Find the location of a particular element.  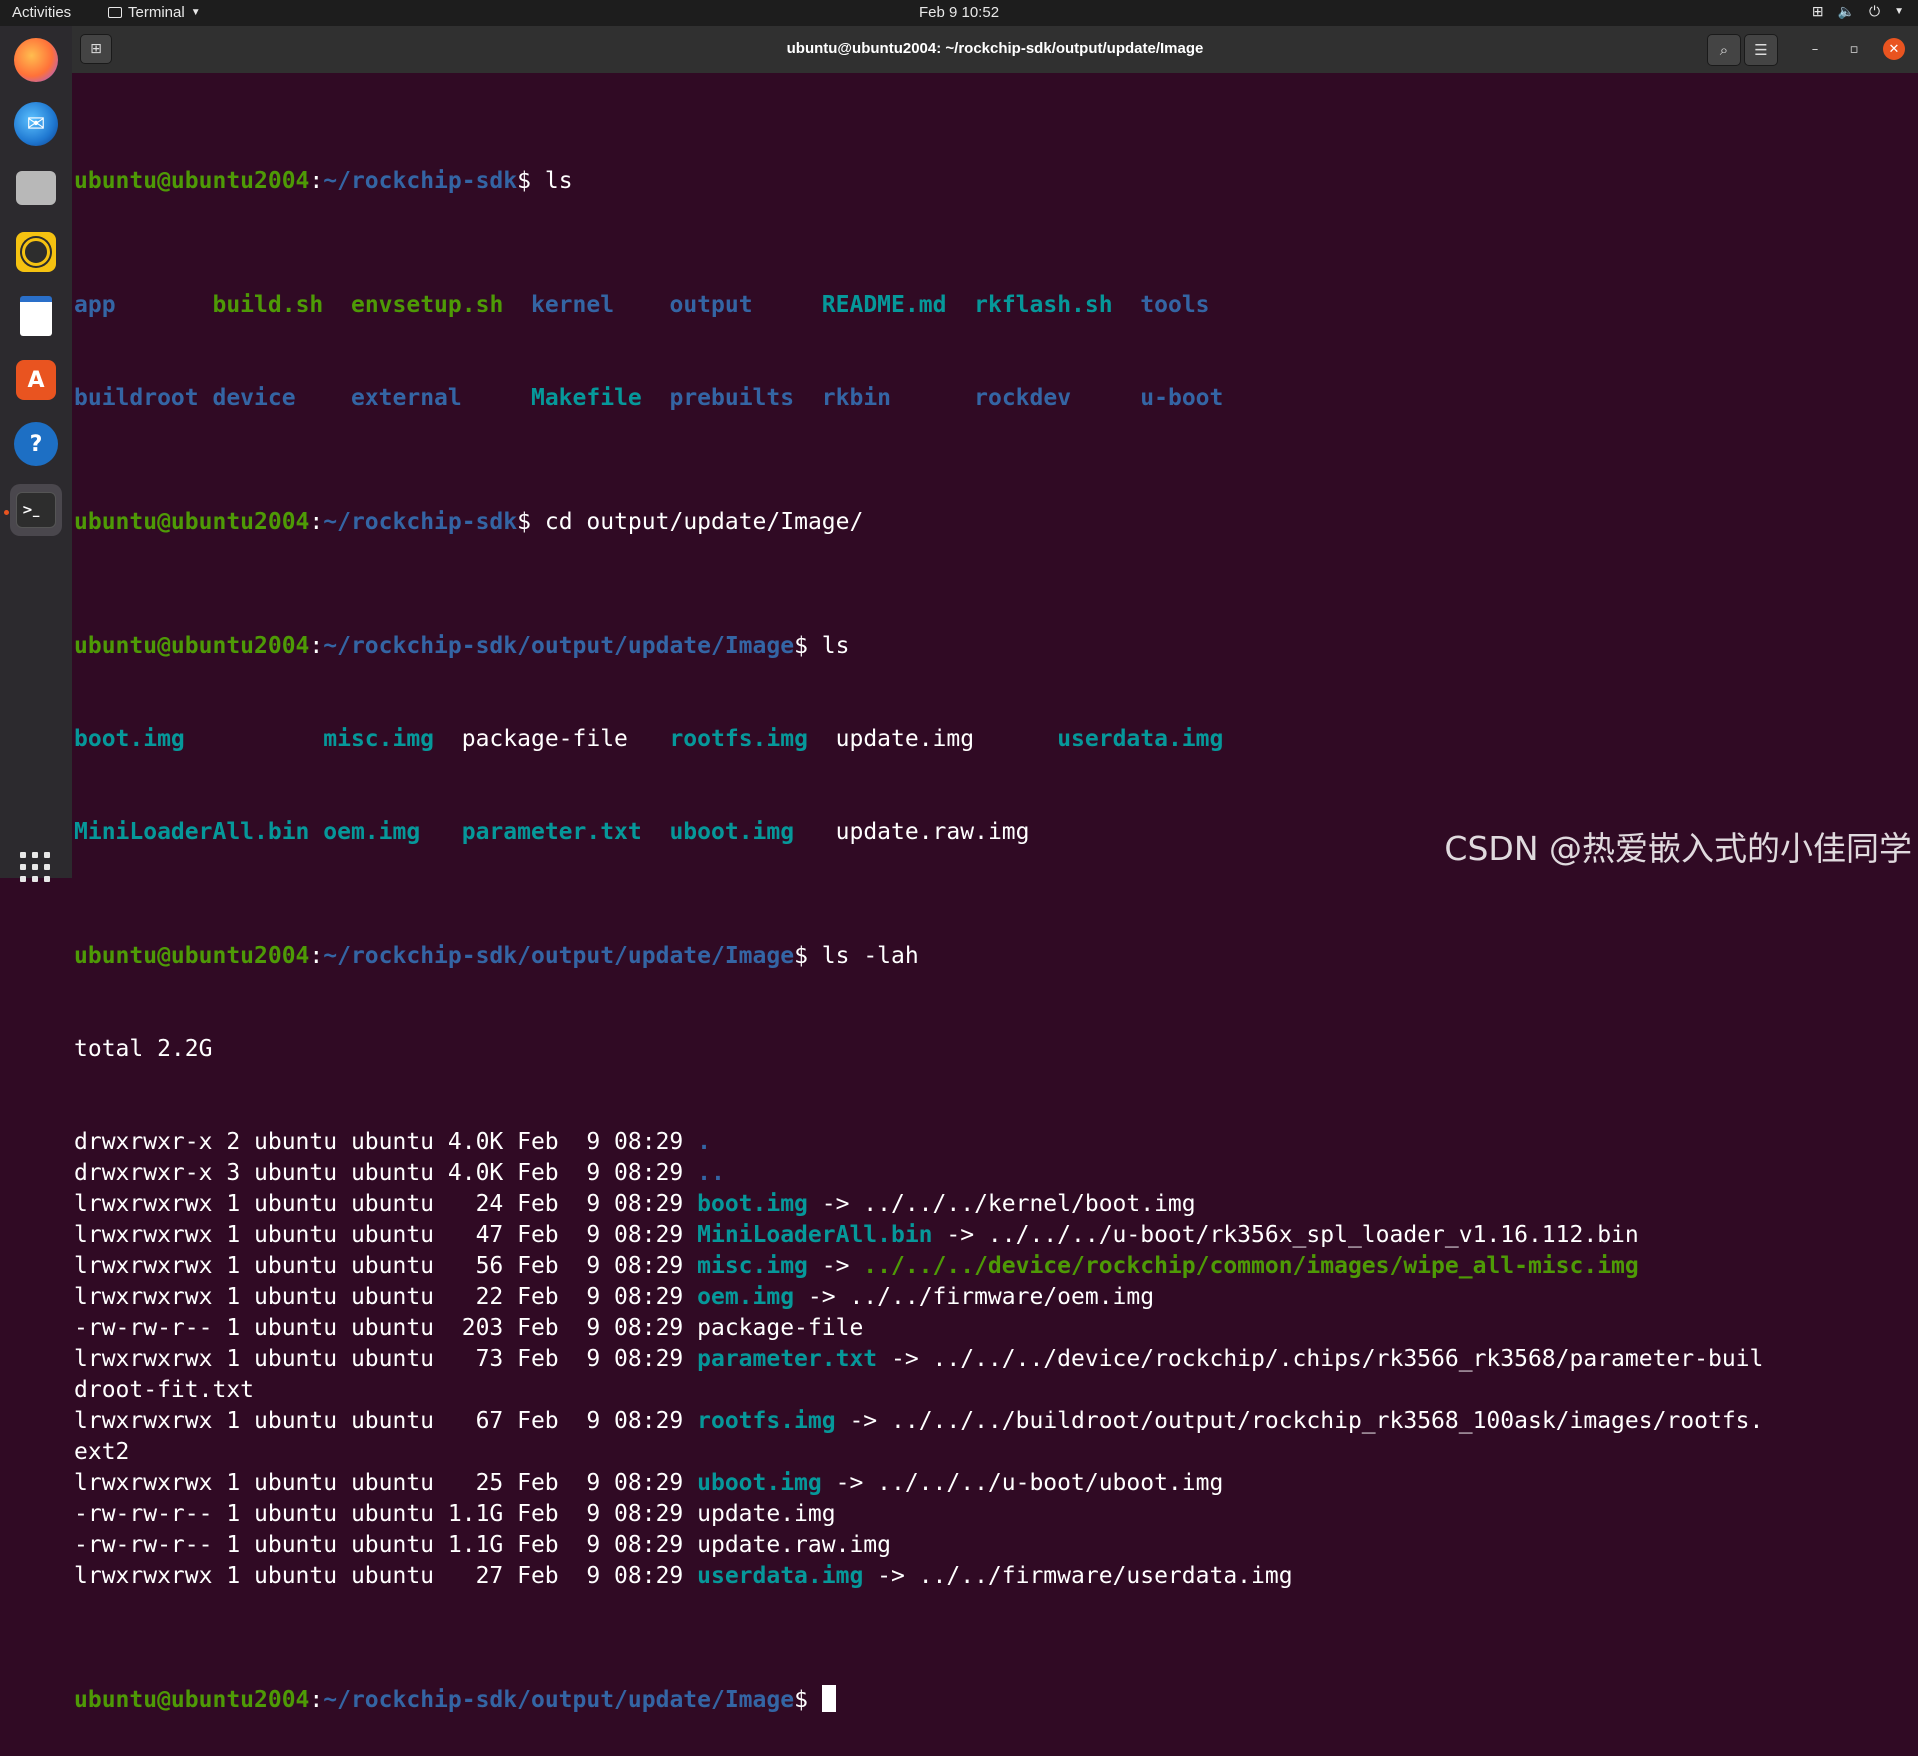

link-entry: Makefile is located at coordinates (600, 398).